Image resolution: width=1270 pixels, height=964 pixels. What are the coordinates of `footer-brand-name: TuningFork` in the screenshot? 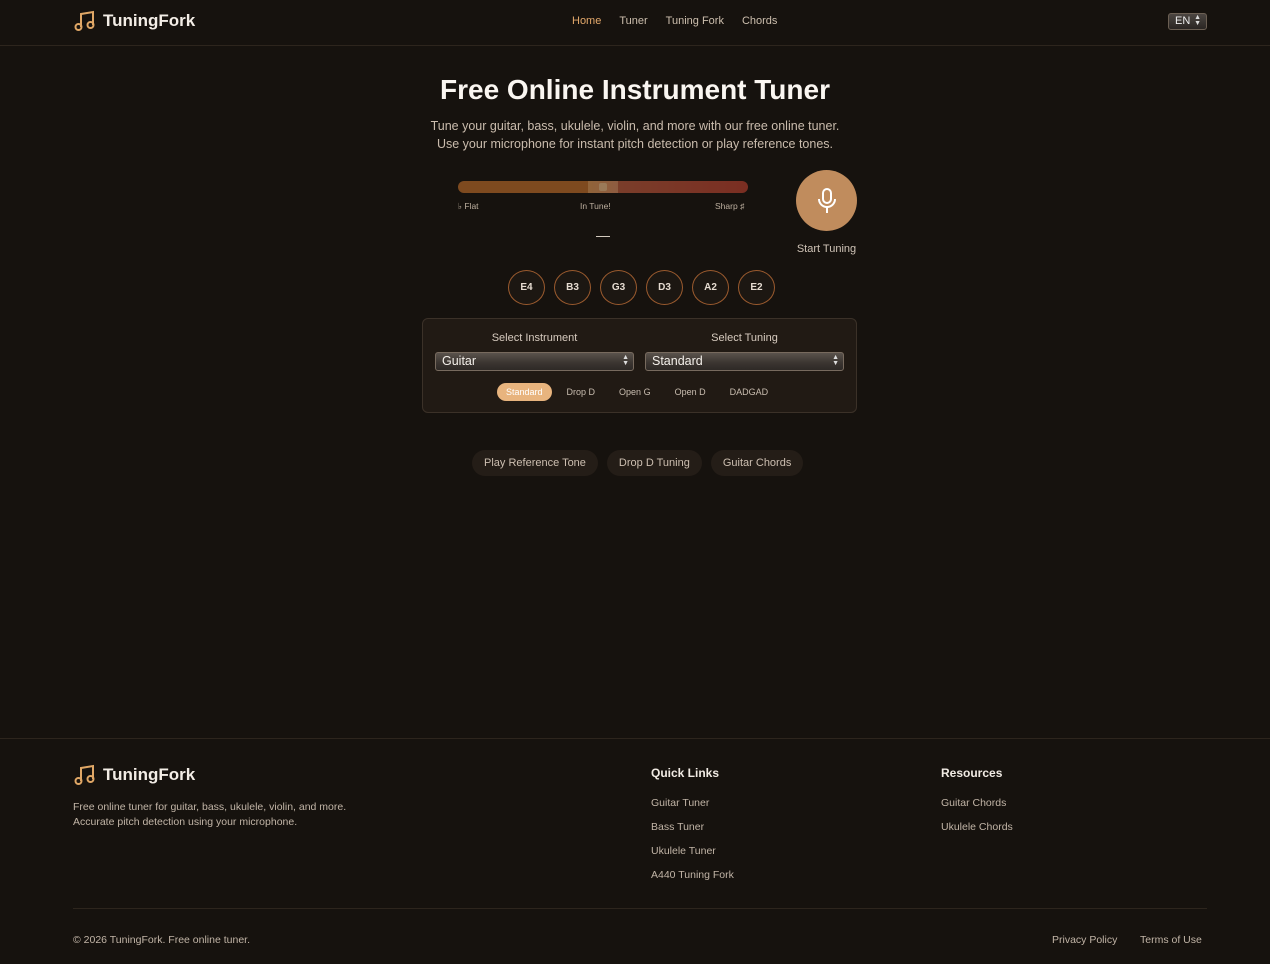 It's located at (149, 774).